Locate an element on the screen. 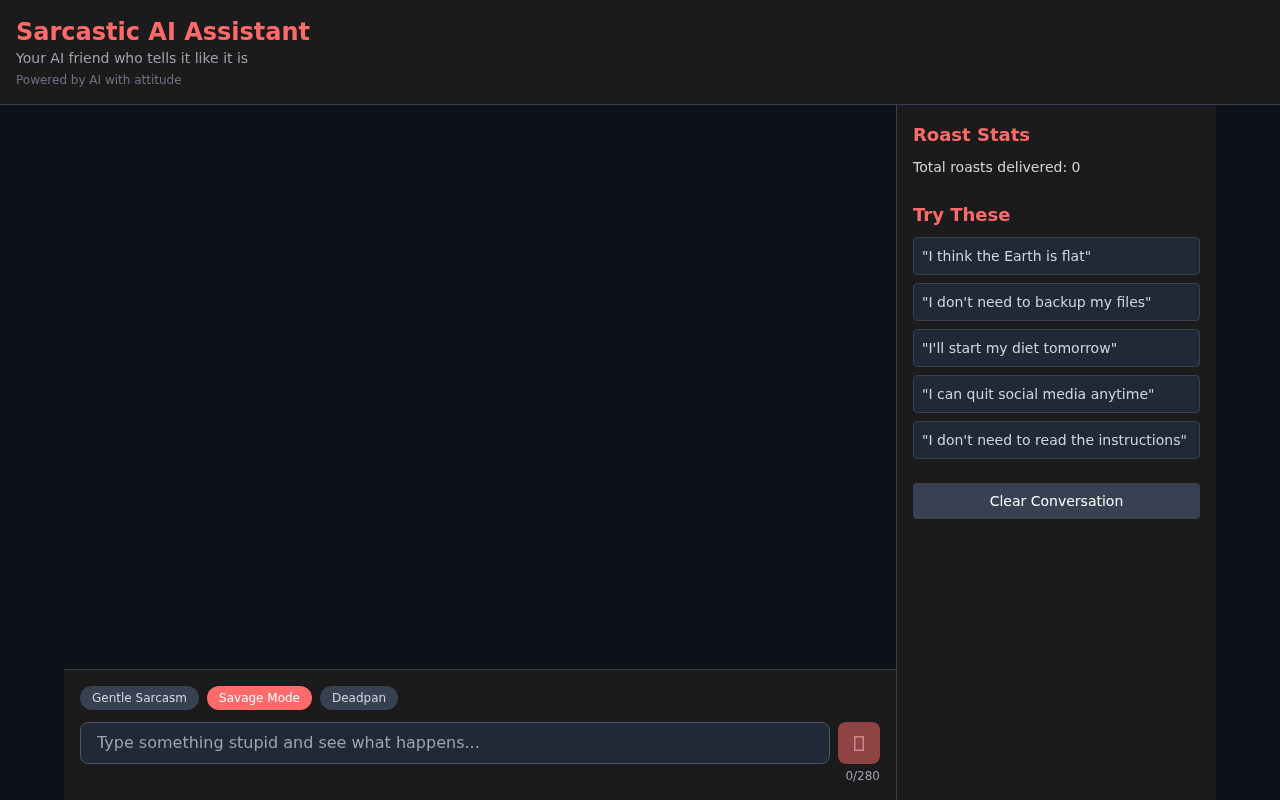  suggestion-button: "I can quit social media anytime" is located at coordinates (1056, 394).